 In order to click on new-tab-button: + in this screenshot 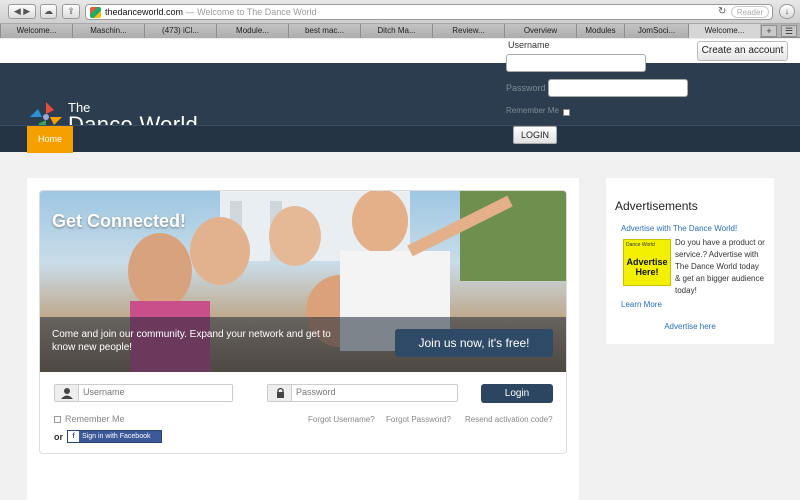, I will do `click(769, 31)`.